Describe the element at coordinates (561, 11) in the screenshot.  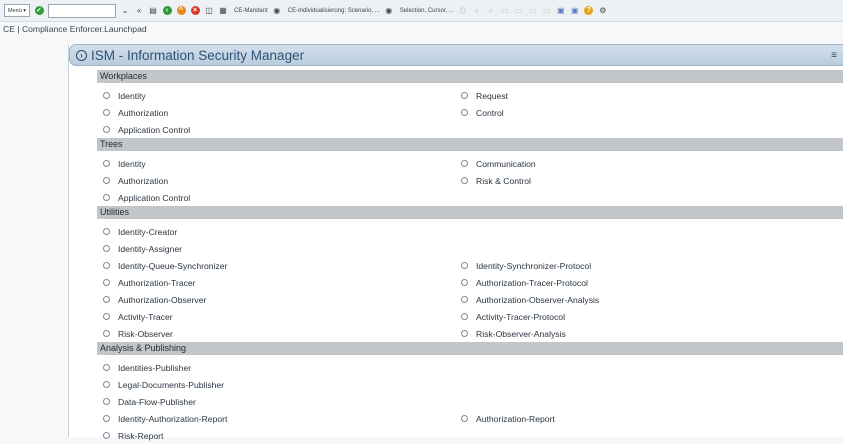
I see `new-session-icon: ▣` at that location.